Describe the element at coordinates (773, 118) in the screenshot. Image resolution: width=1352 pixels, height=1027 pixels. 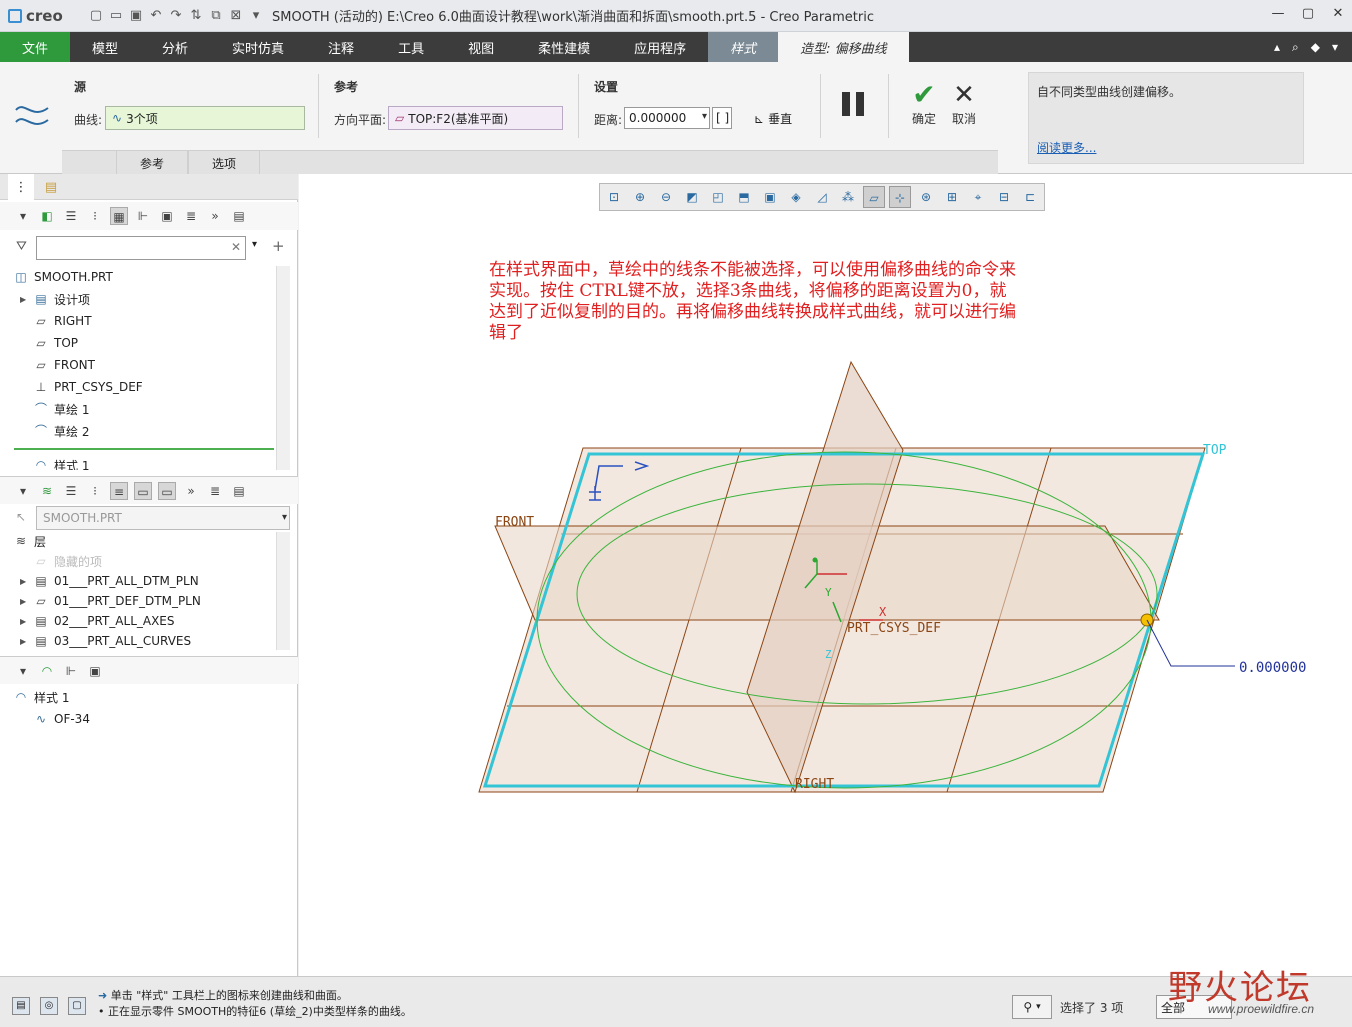
I see `perpendicular-button: ⊾ 垂直` at that location.